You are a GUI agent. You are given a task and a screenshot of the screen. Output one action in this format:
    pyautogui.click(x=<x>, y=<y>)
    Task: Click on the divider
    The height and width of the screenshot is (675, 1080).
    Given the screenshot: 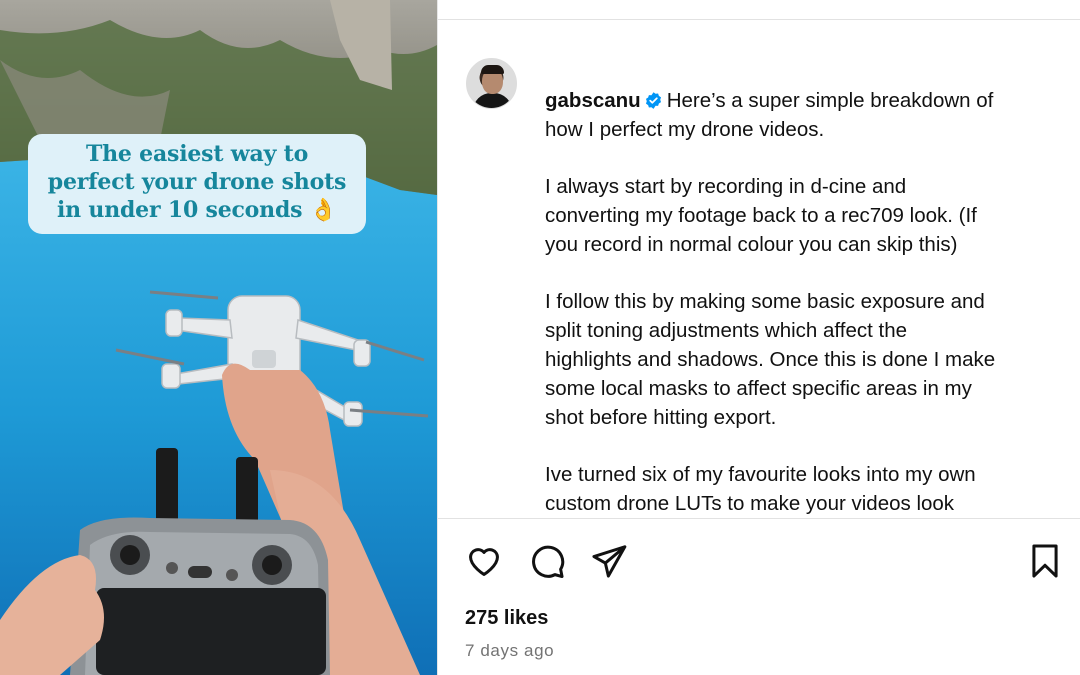 What is the action you would take?
    pyautogui.click(x=759, y=518)
    